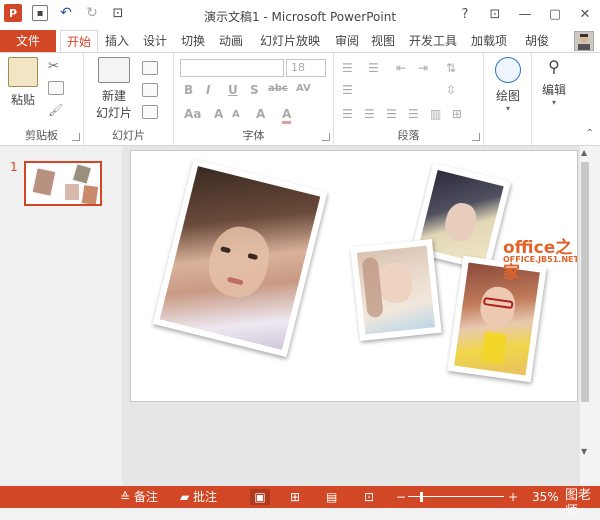 The width and height of the screenshot is (600, 520). I want to click on decrease-indent-icon: ⇤, so click(404, 68).